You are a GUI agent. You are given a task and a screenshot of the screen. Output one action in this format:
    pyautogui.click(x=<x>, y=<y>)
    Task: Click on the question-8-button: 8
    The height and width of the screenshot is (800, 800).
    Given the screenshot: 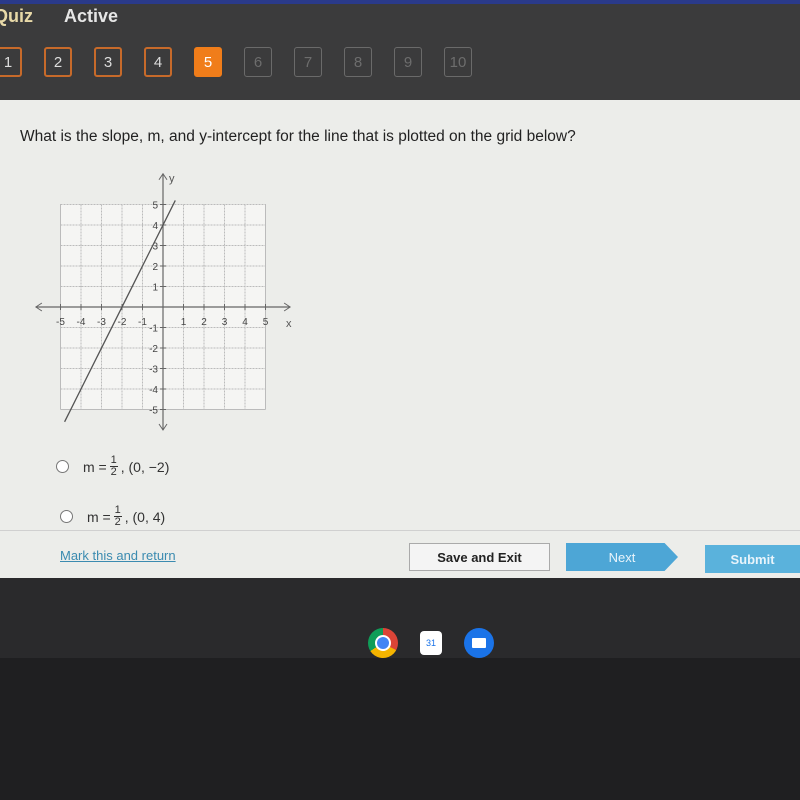 What is the action you would take?
    pyautogui.click(x=358, y=62)
    